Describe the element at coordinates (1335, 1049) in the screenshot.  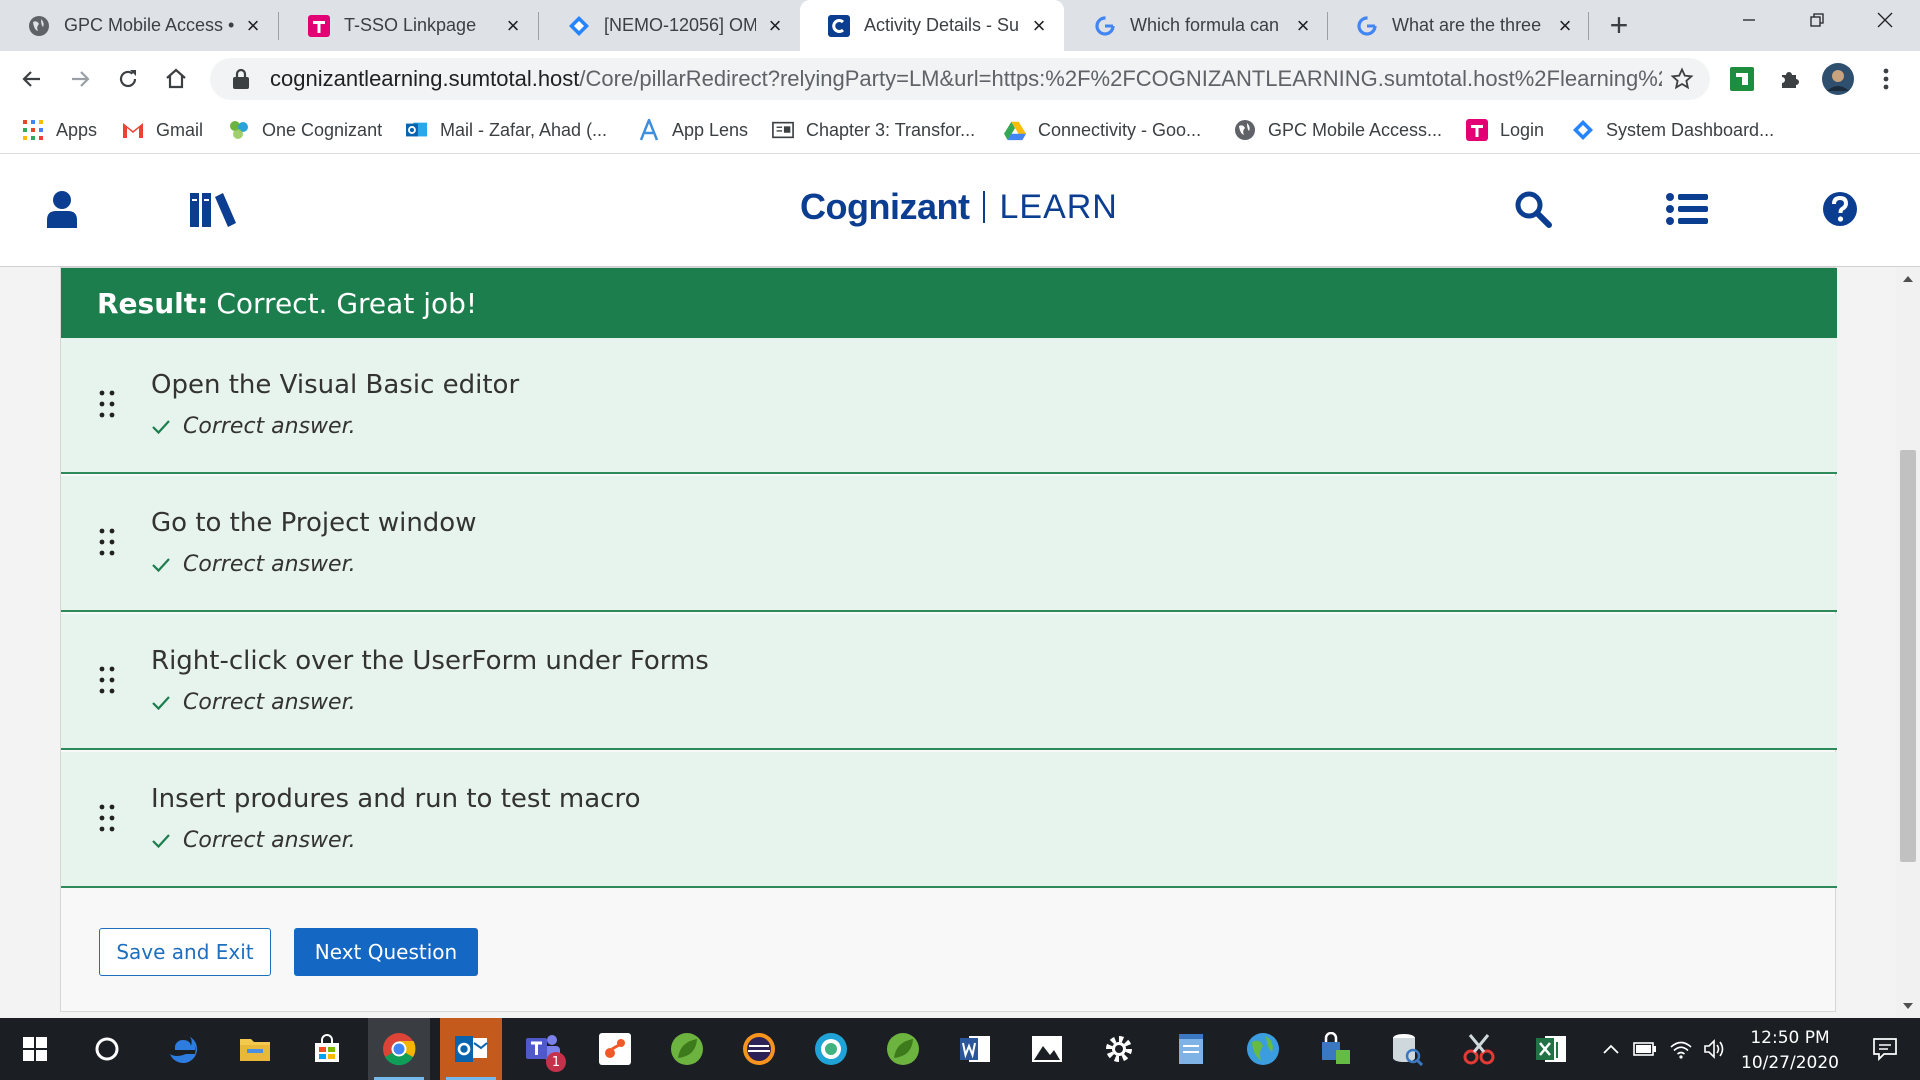
I see `taskbar-security-app` at that location.